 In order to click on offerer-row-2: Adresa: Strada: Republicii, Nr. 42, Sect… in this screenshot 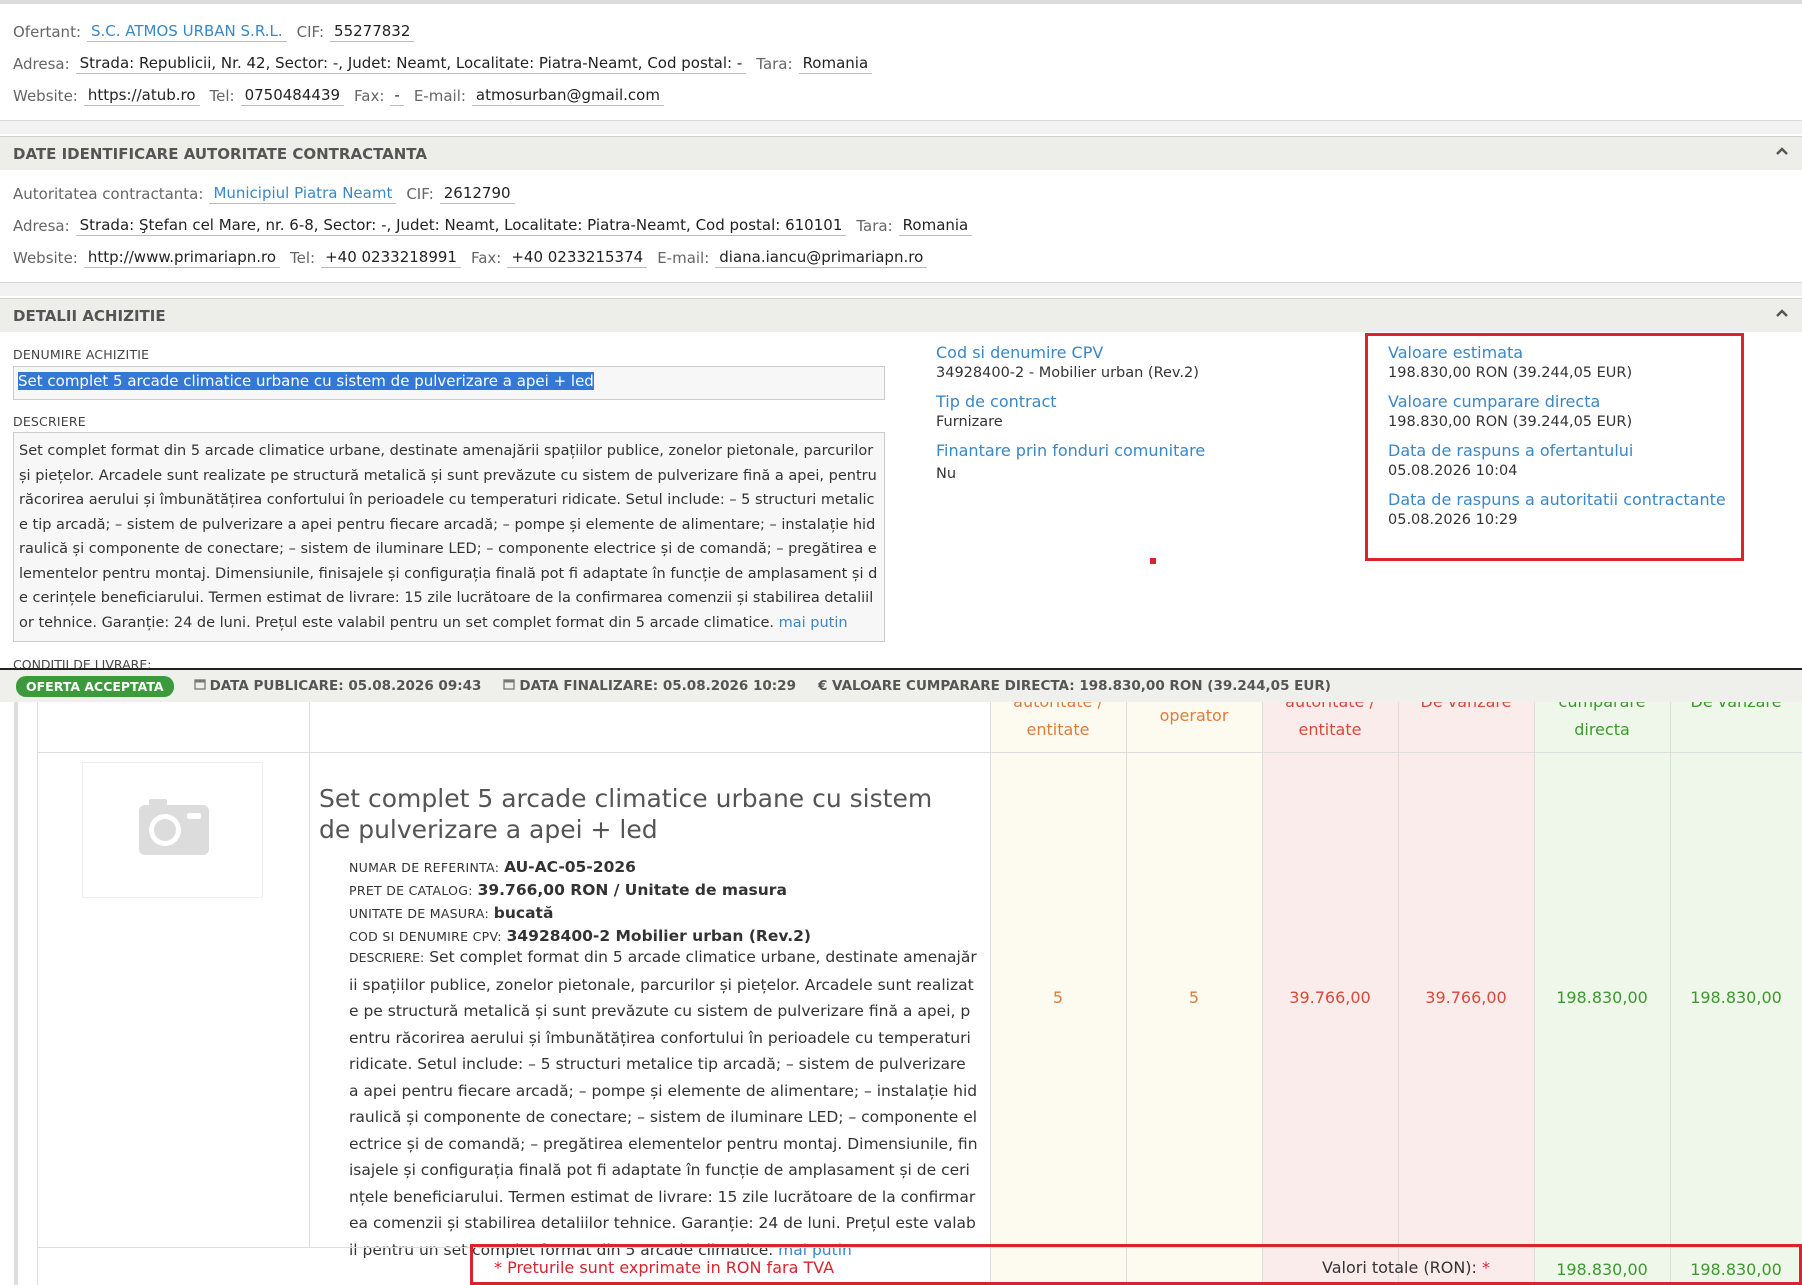, I will do `click(447, 64)`.